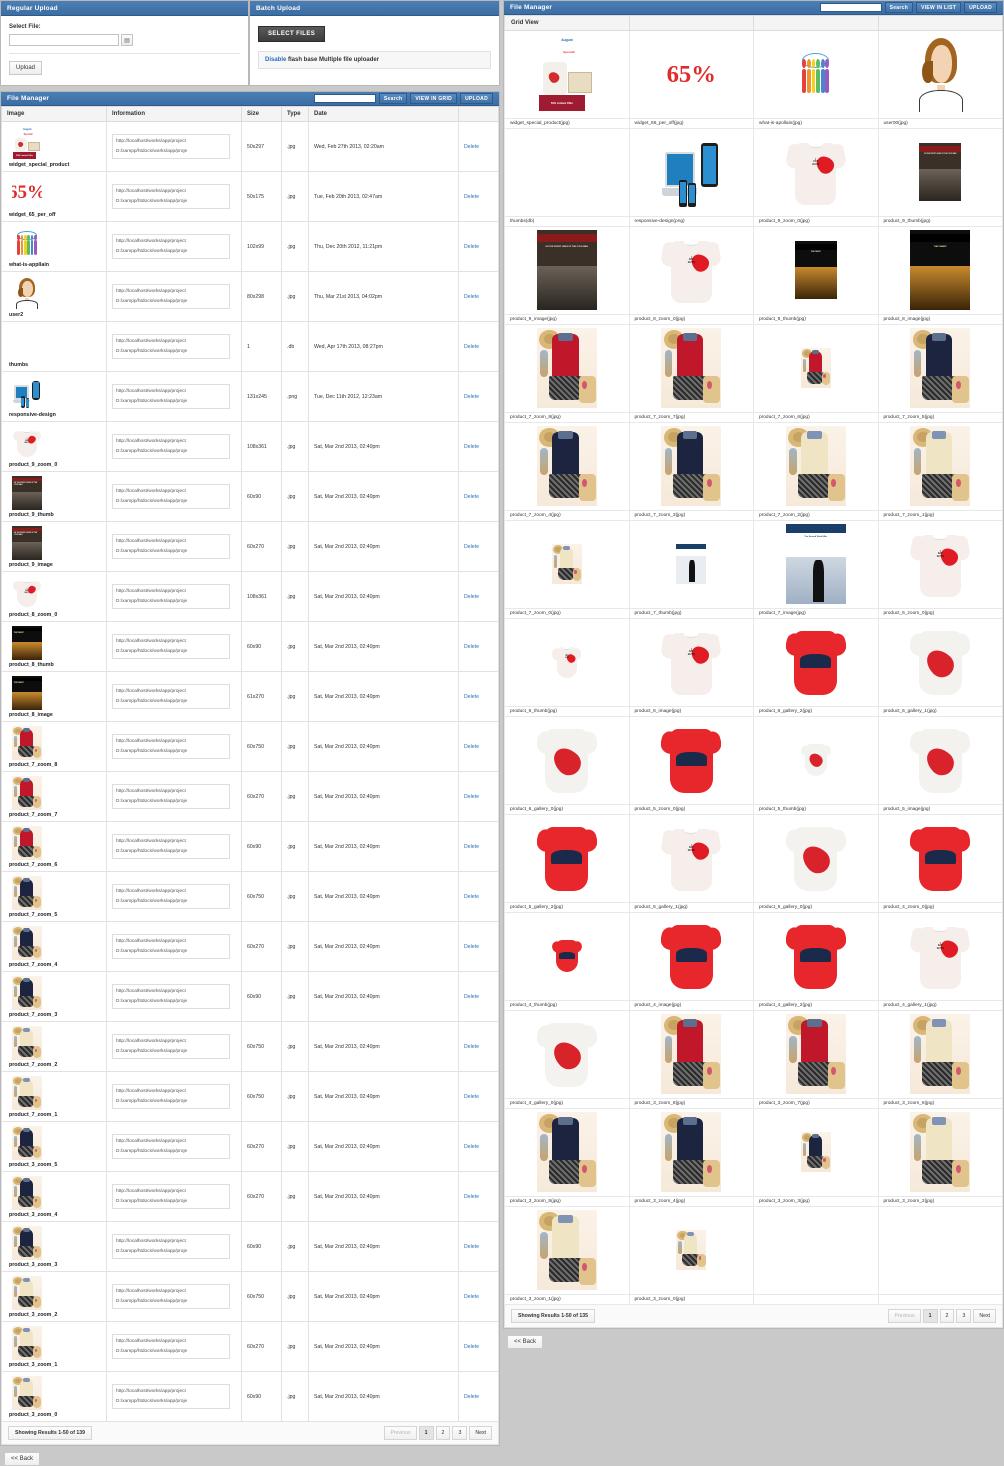  I want to click on grid-cell: 65%, so click(691, 74).